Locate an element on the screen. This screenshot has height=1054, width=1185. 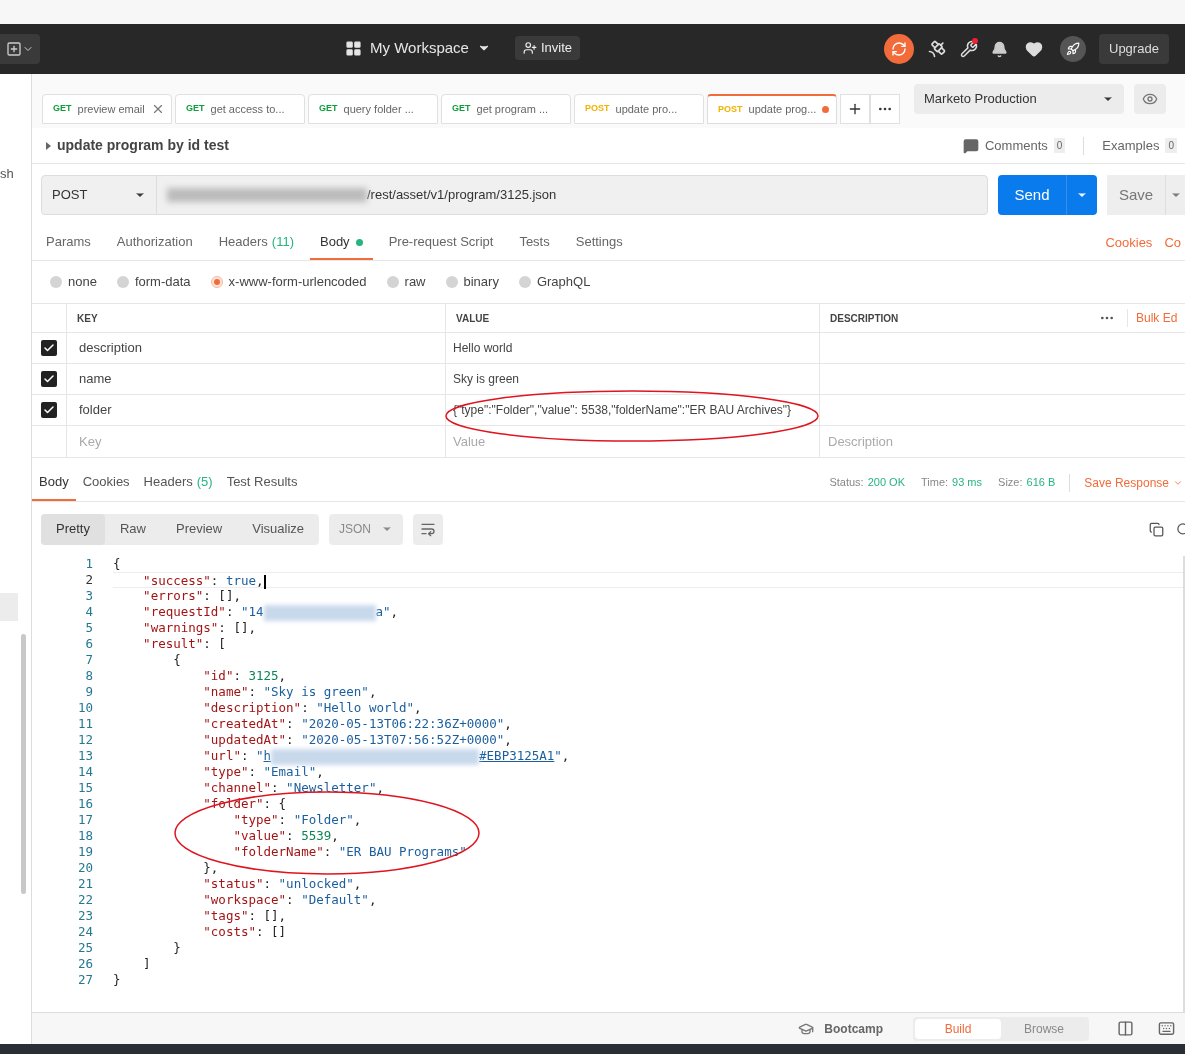
keyboard-icon is located at coordinates (1166, 1028).